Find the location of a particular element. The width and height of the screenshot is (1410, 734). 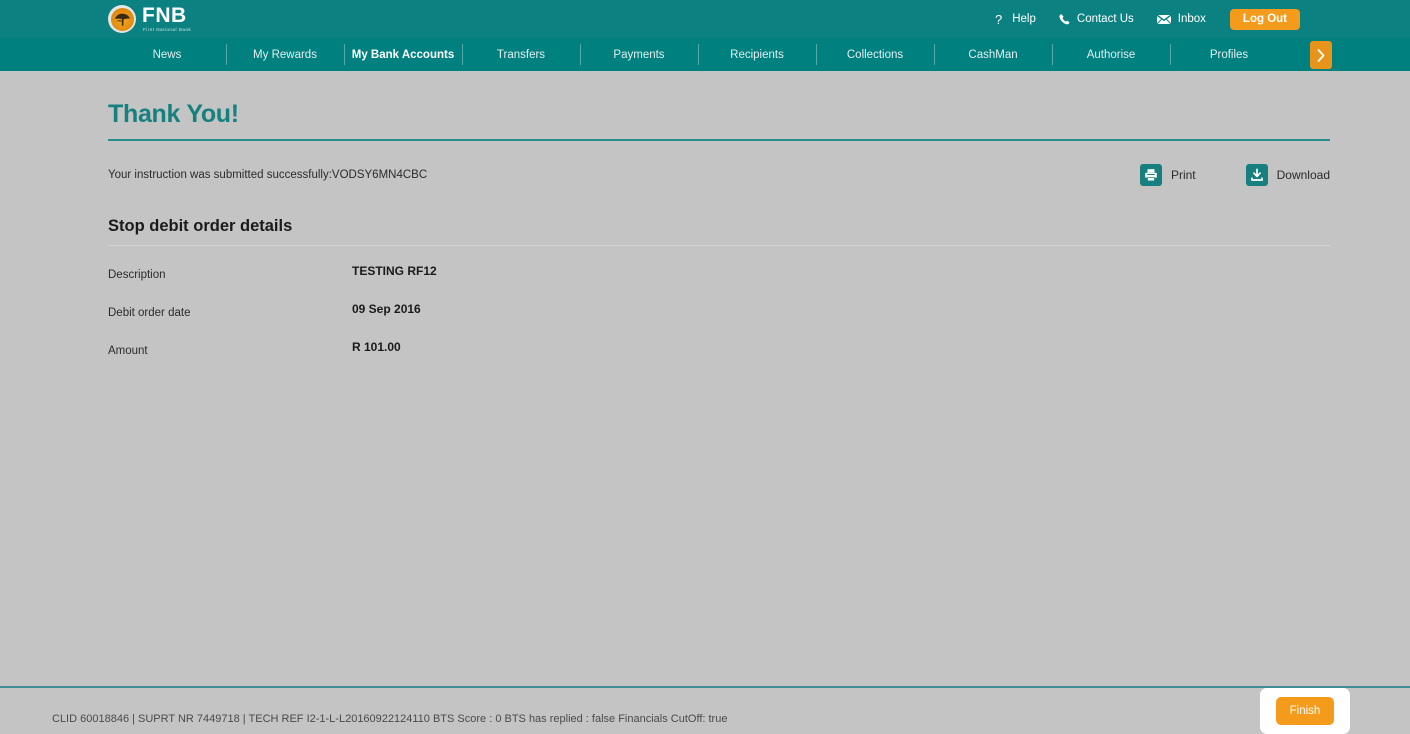

nav-item-my-bank-accounts: My Bank Accounts is located at coordinates (403, 54).